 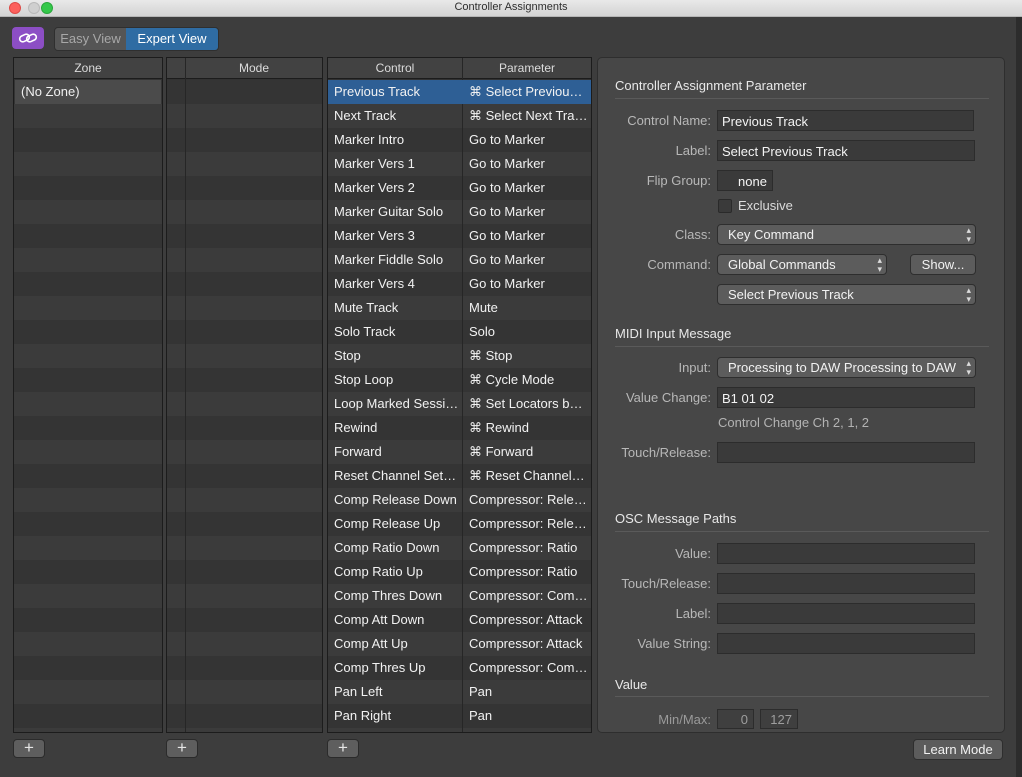 I want to click on table-row: Marker Vers 4 Go to Marker, so click(x=459, y=284).